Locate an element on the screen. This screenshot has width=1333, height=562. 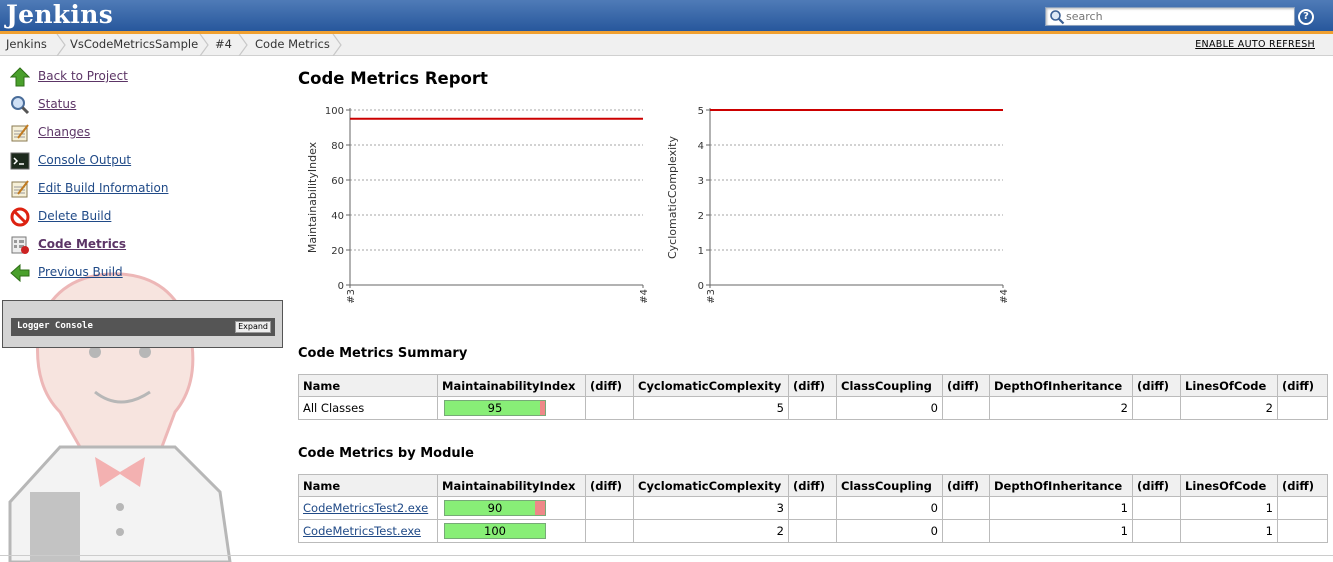
module-link: CodeMetricsTest2.exe is located at coordinates (365, 508).